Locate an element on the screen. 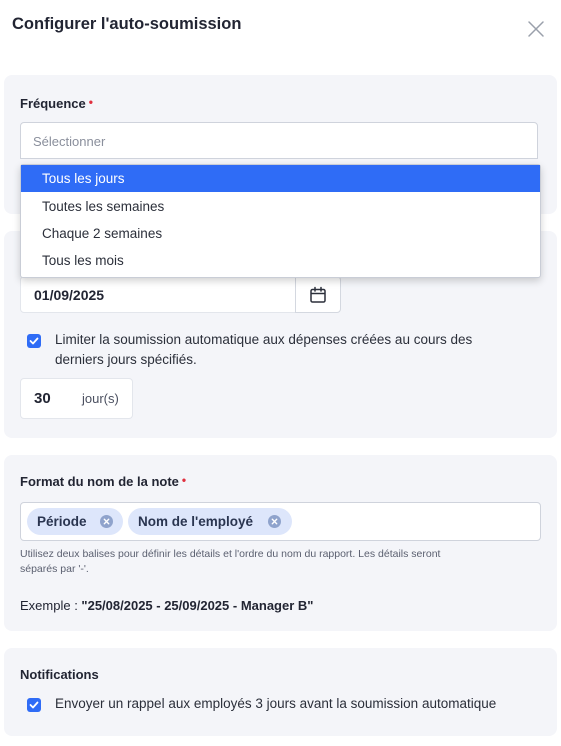 The image size is (561, 746). option-monthly: Tous les mois is located at coordinates (280, 260).